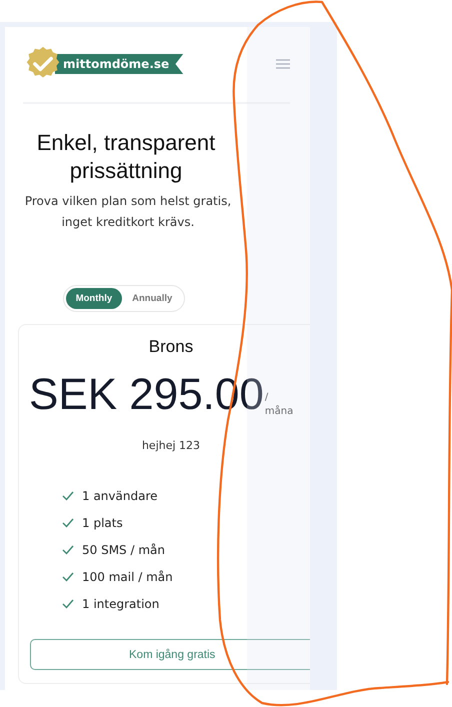 The height and width of the screenshot is (707, 452). Describe the element at coordinates (283, 64) in the screenshot. I see `menu-icon` at that location.